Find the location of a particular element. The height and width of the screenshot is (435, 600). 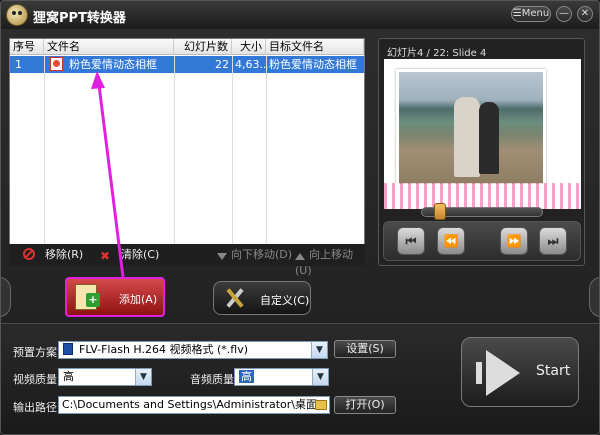

remove-button: 移除(R) is located at coordinates (53, 255).